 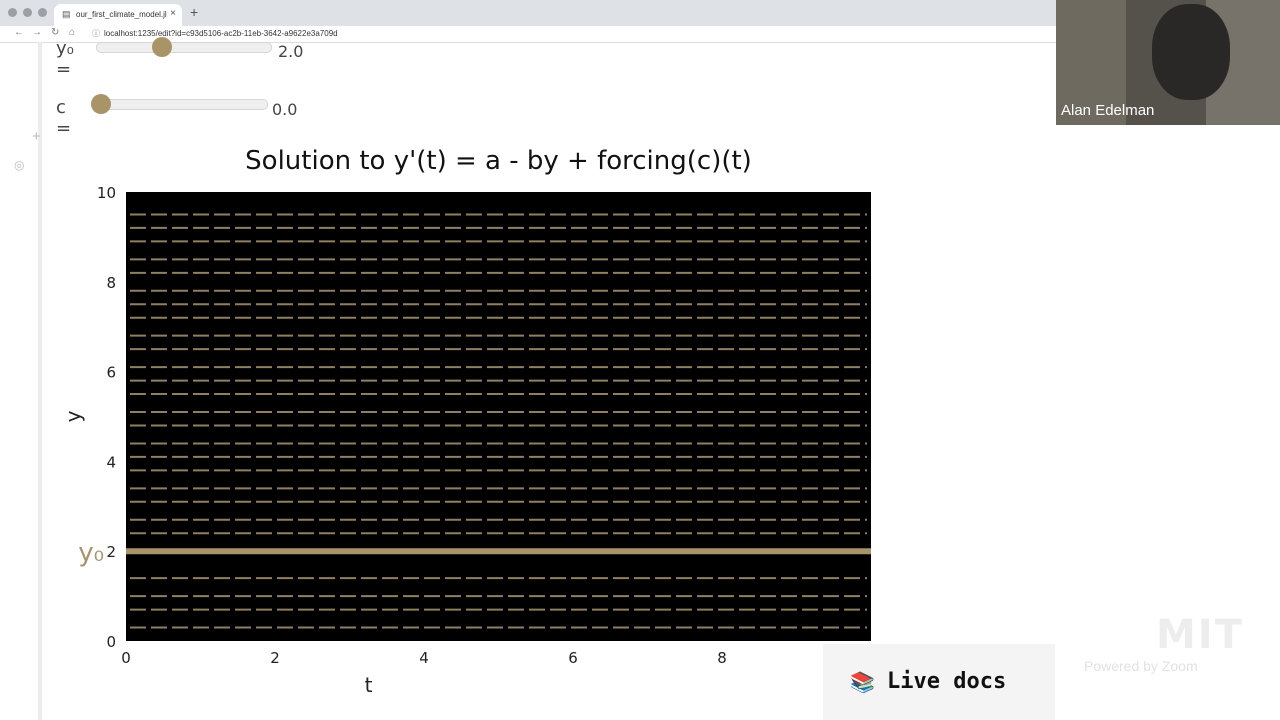 What do you see at coordinates (424, 658) in the screenshot?
I see `x-tick-label: 4` at bounding box center [424, 658].